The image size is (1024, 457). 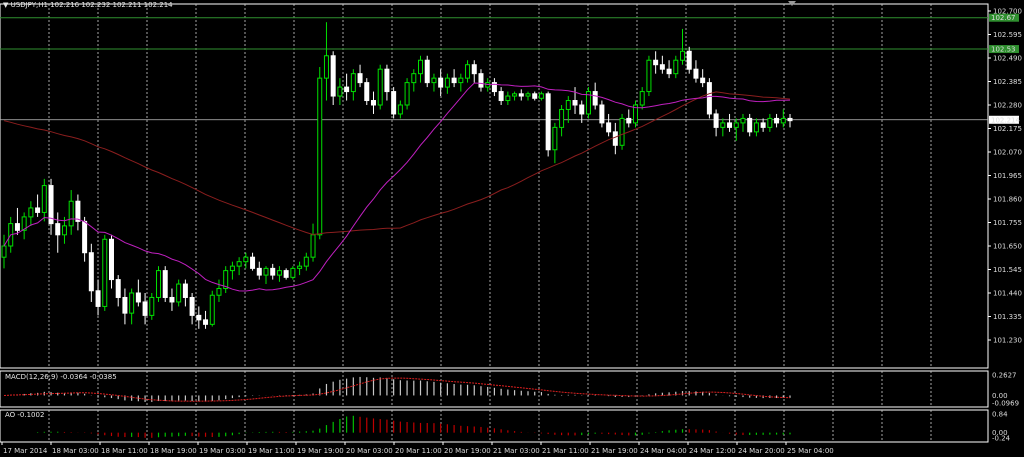 What do you see at coordinates (1007, 247) in the screenshot?
I see `price-tick-label: 101.650` at bounding box center [1007, 247].